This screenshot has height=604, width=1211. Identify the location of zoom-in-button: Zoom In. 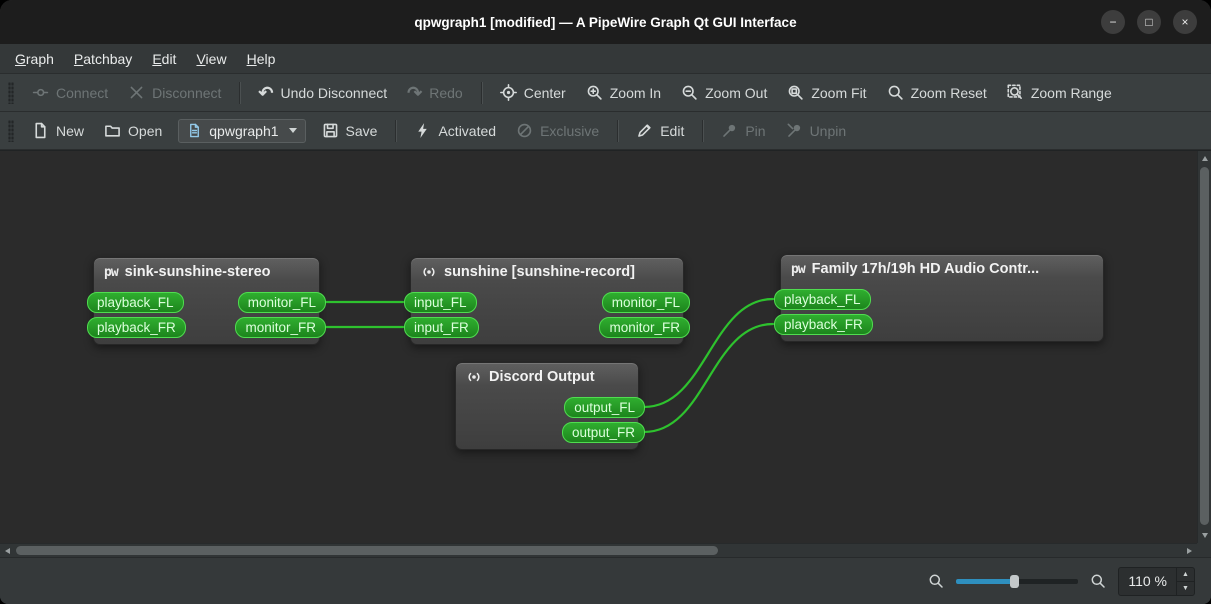
(623, 92).